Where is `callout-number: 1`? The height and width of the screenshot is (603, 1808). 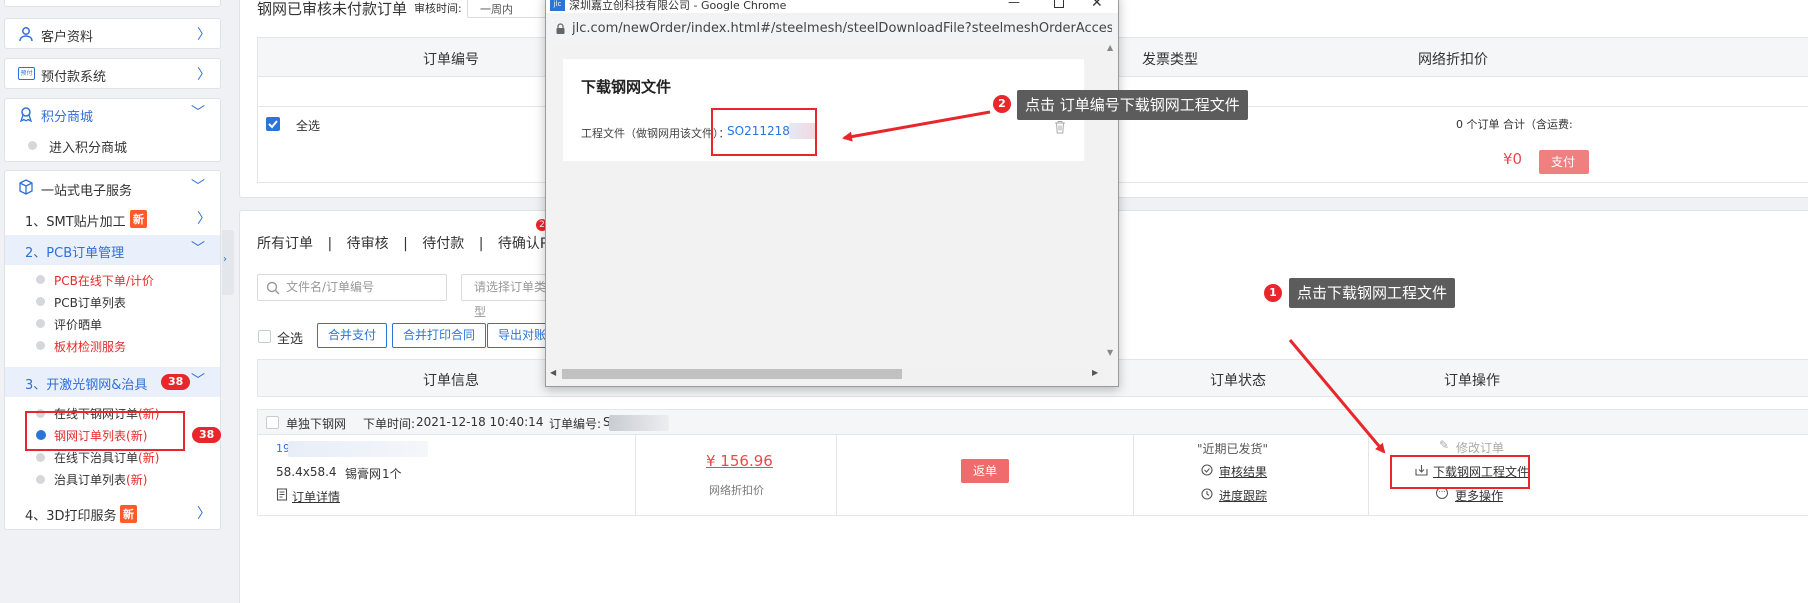
callout-number: 1 is located at coordinates (1273, 293).